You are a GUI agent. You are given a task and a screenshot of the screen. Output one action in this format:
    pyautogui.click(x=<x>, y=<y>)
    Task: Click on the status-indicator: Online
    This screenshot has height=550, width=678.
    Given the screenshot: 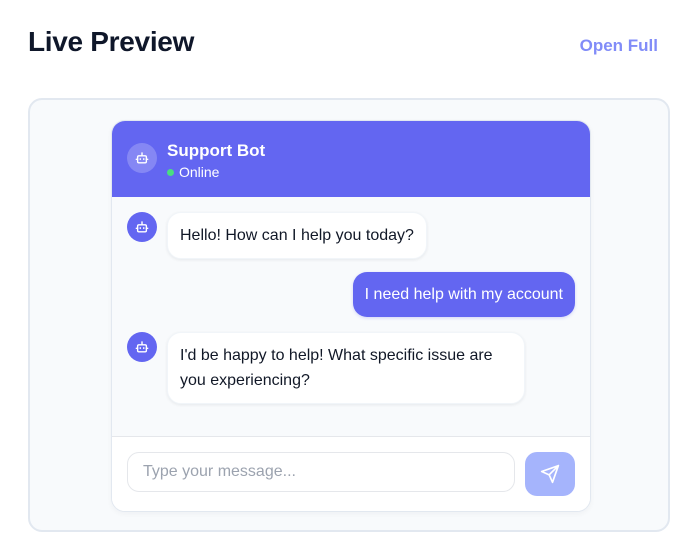 What is the action you would take?
    pyautogui.click(x=193, y=172)
    